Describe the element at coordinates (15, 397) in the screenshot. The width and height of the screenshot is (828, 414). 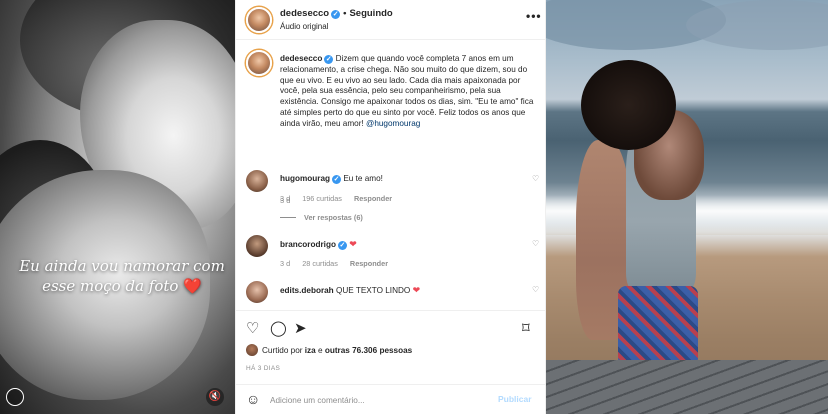
I see `user-circle-icon` at that location.